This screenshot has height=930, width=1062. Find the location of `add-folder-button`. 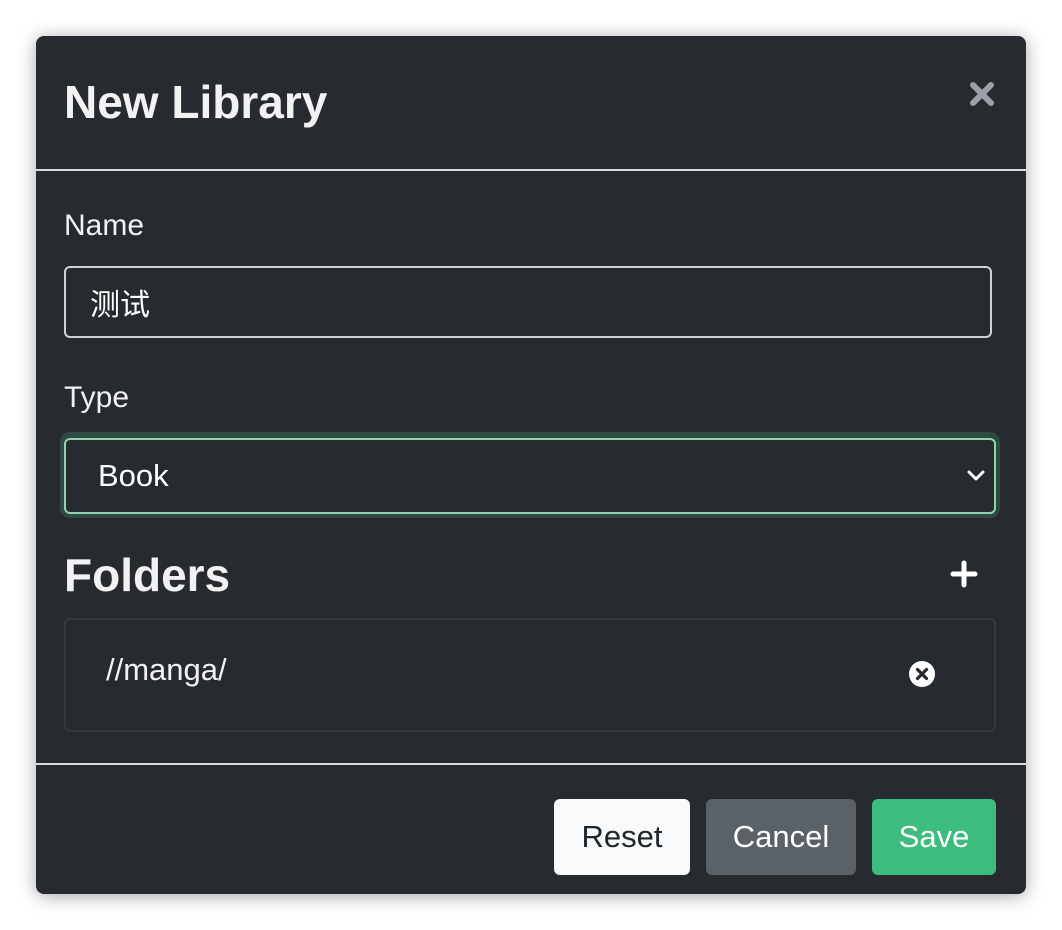

add-folder-button is located at coordinates (964, 574).